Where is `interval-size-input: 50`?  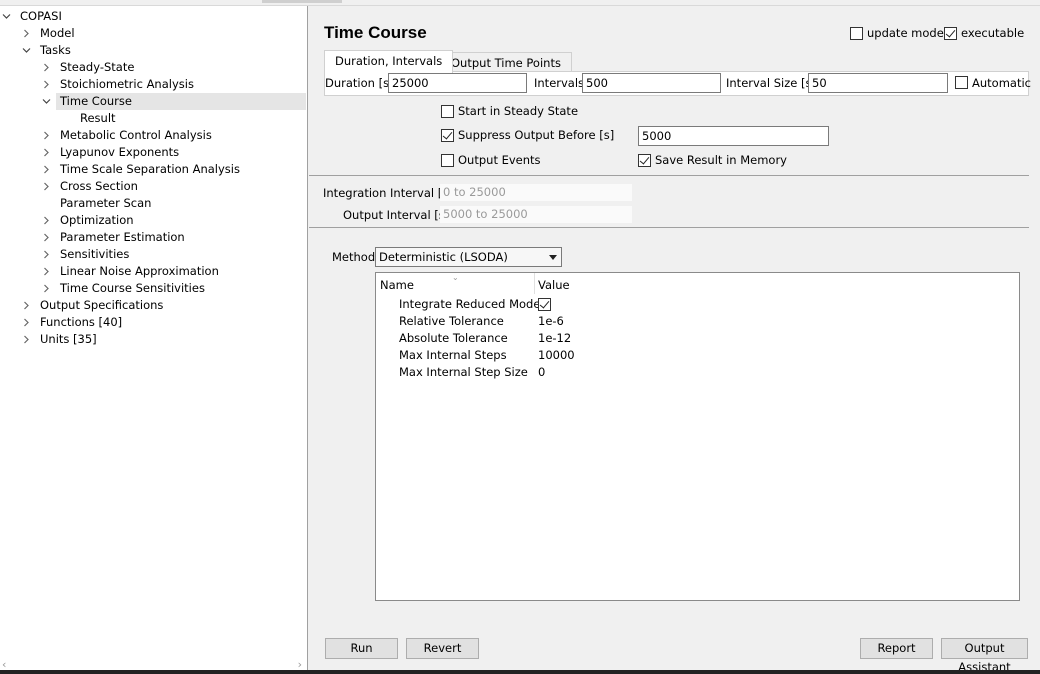 interval-size-input: 50 is located at coordinates (878, 83).